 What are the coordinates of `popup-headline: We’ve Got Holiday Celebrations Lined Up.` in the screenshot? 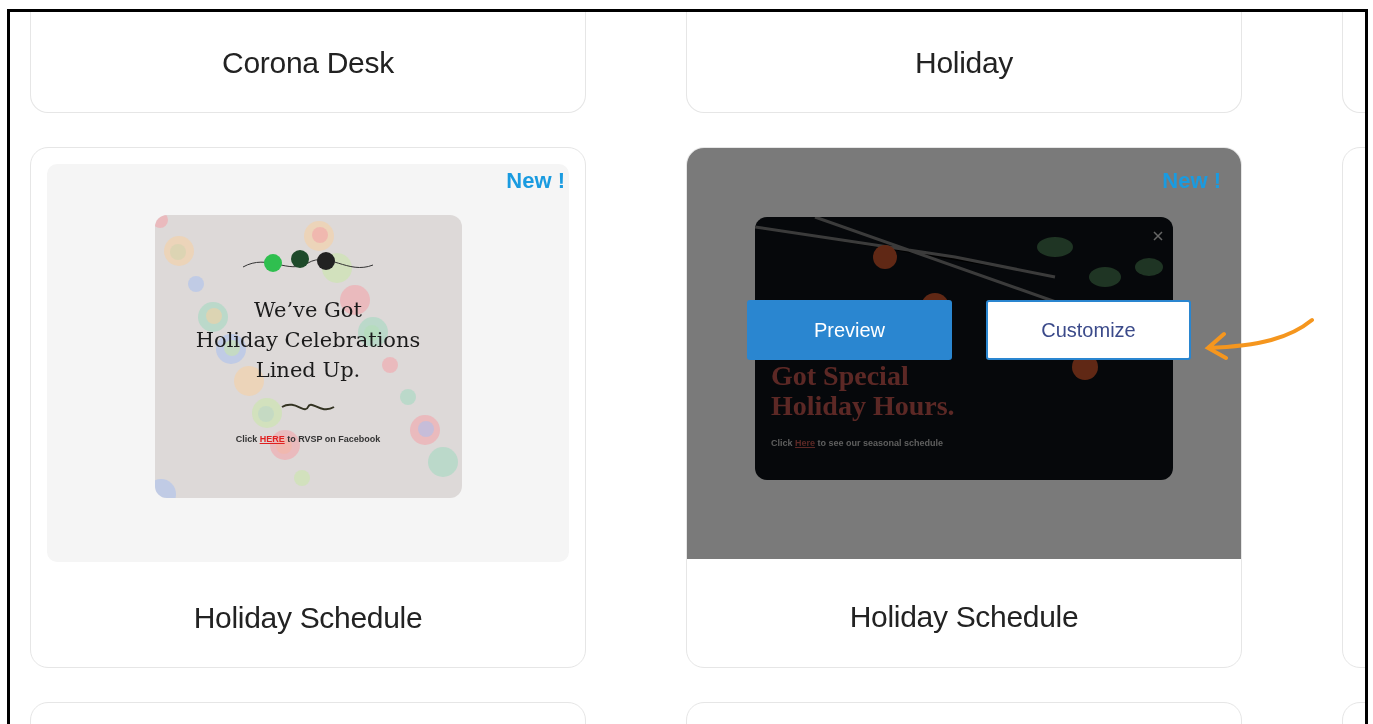 It's located at (308, 340).